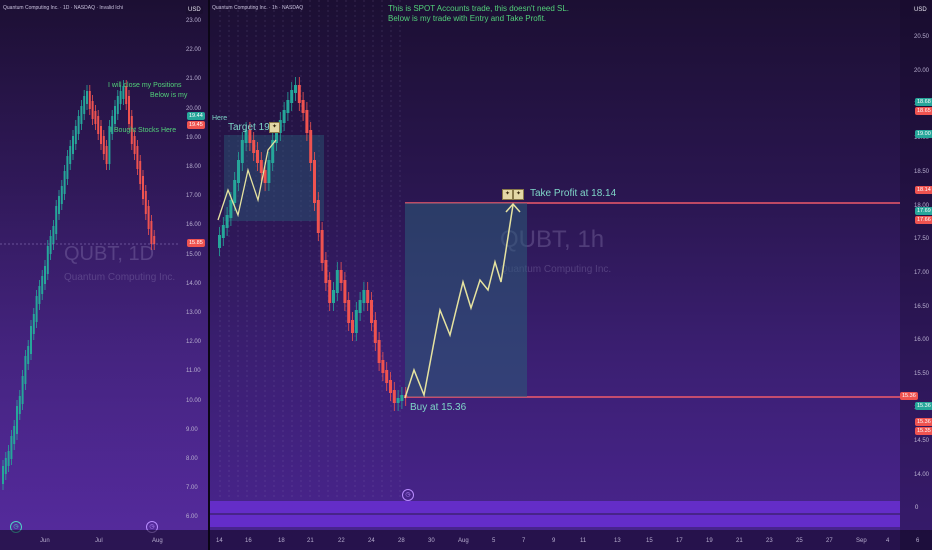  I want to click on indicator-value: 0, so click(917, 508).